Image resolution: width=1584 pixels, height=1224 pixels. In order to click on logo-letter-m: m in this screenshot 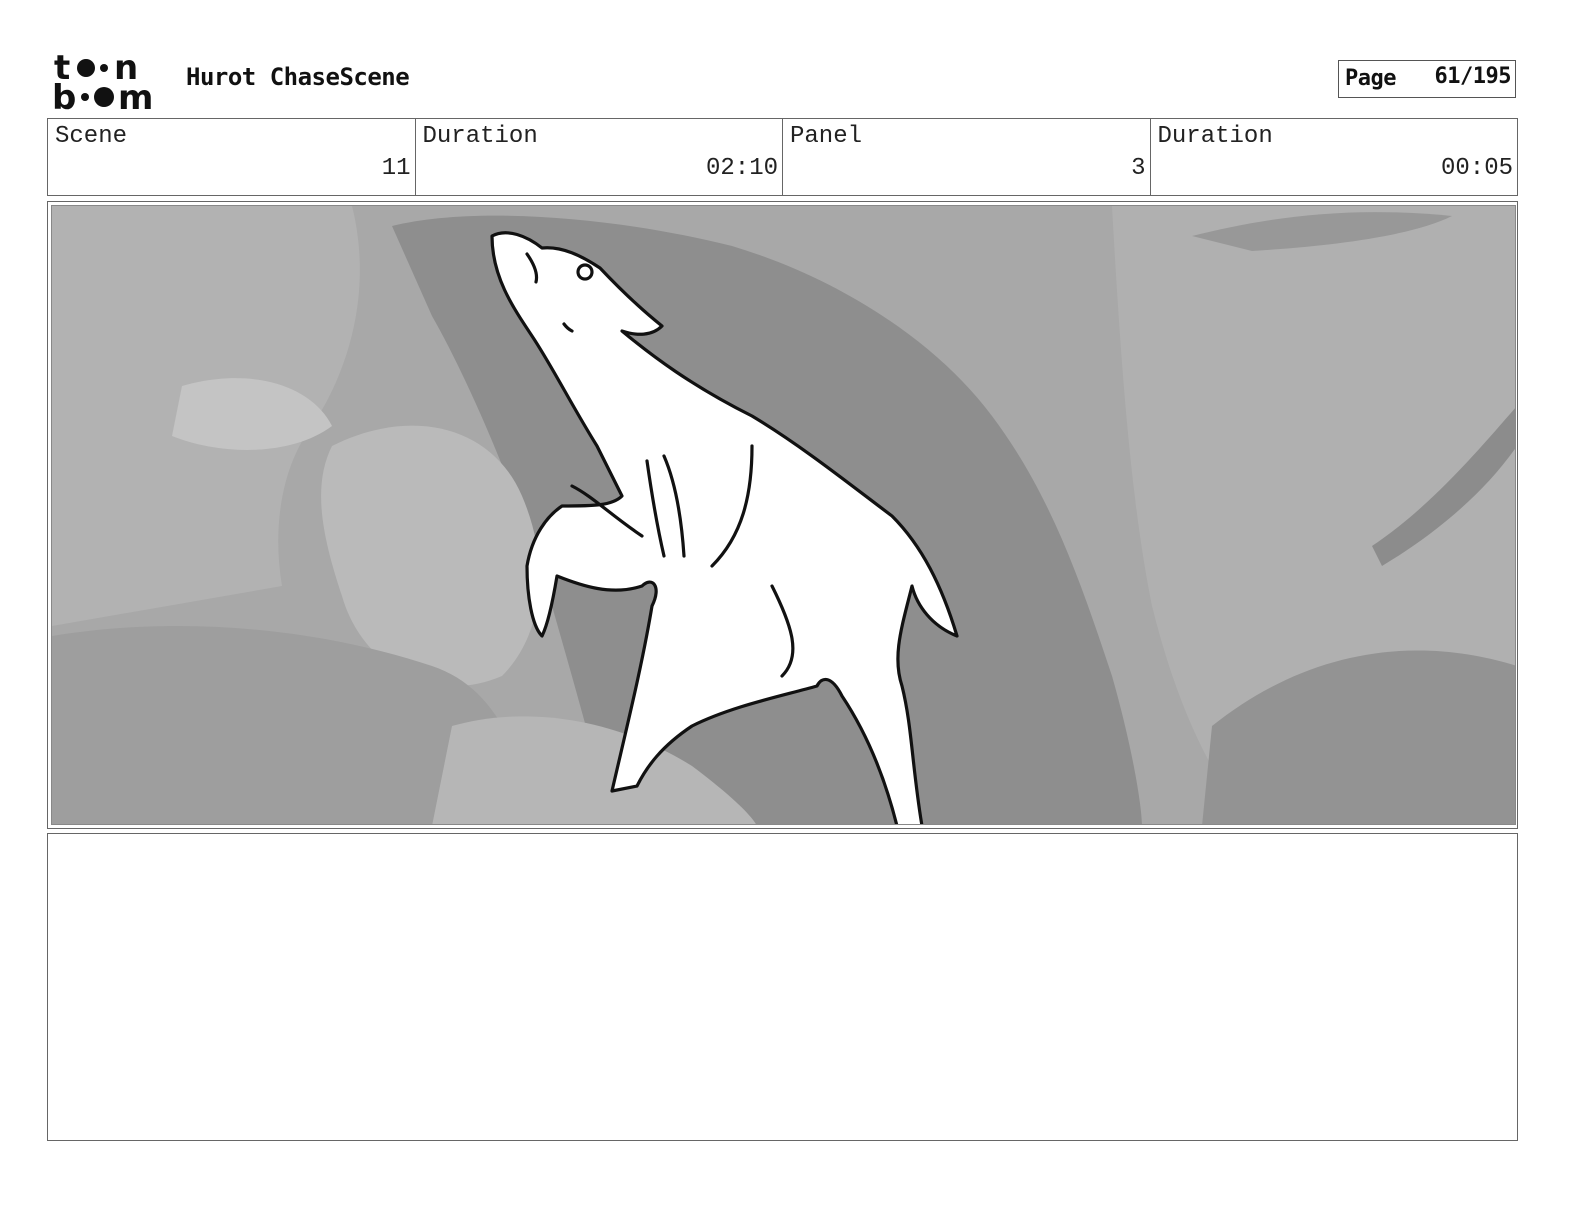, I will do `click(135, 95)`.